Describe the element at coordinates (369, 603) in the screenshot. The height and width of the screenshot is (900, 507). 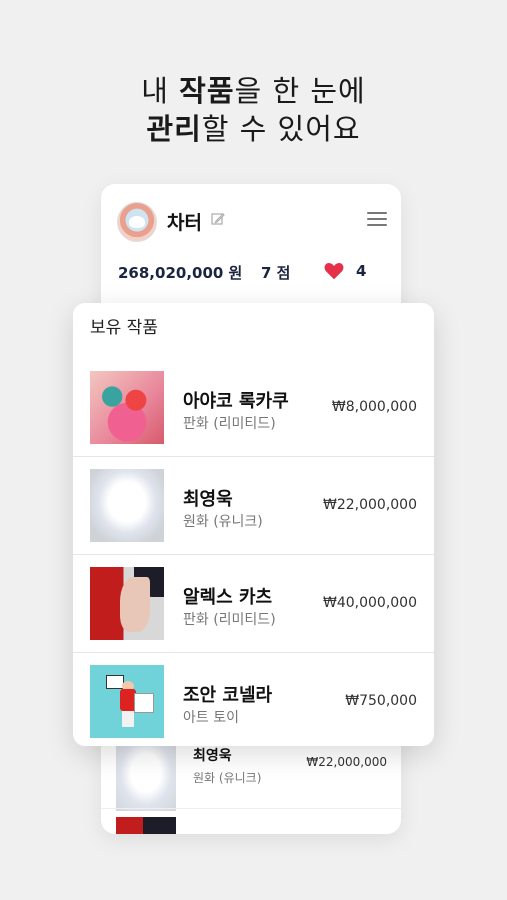
I see `artwork-price: ₩40,000,000` at that location.